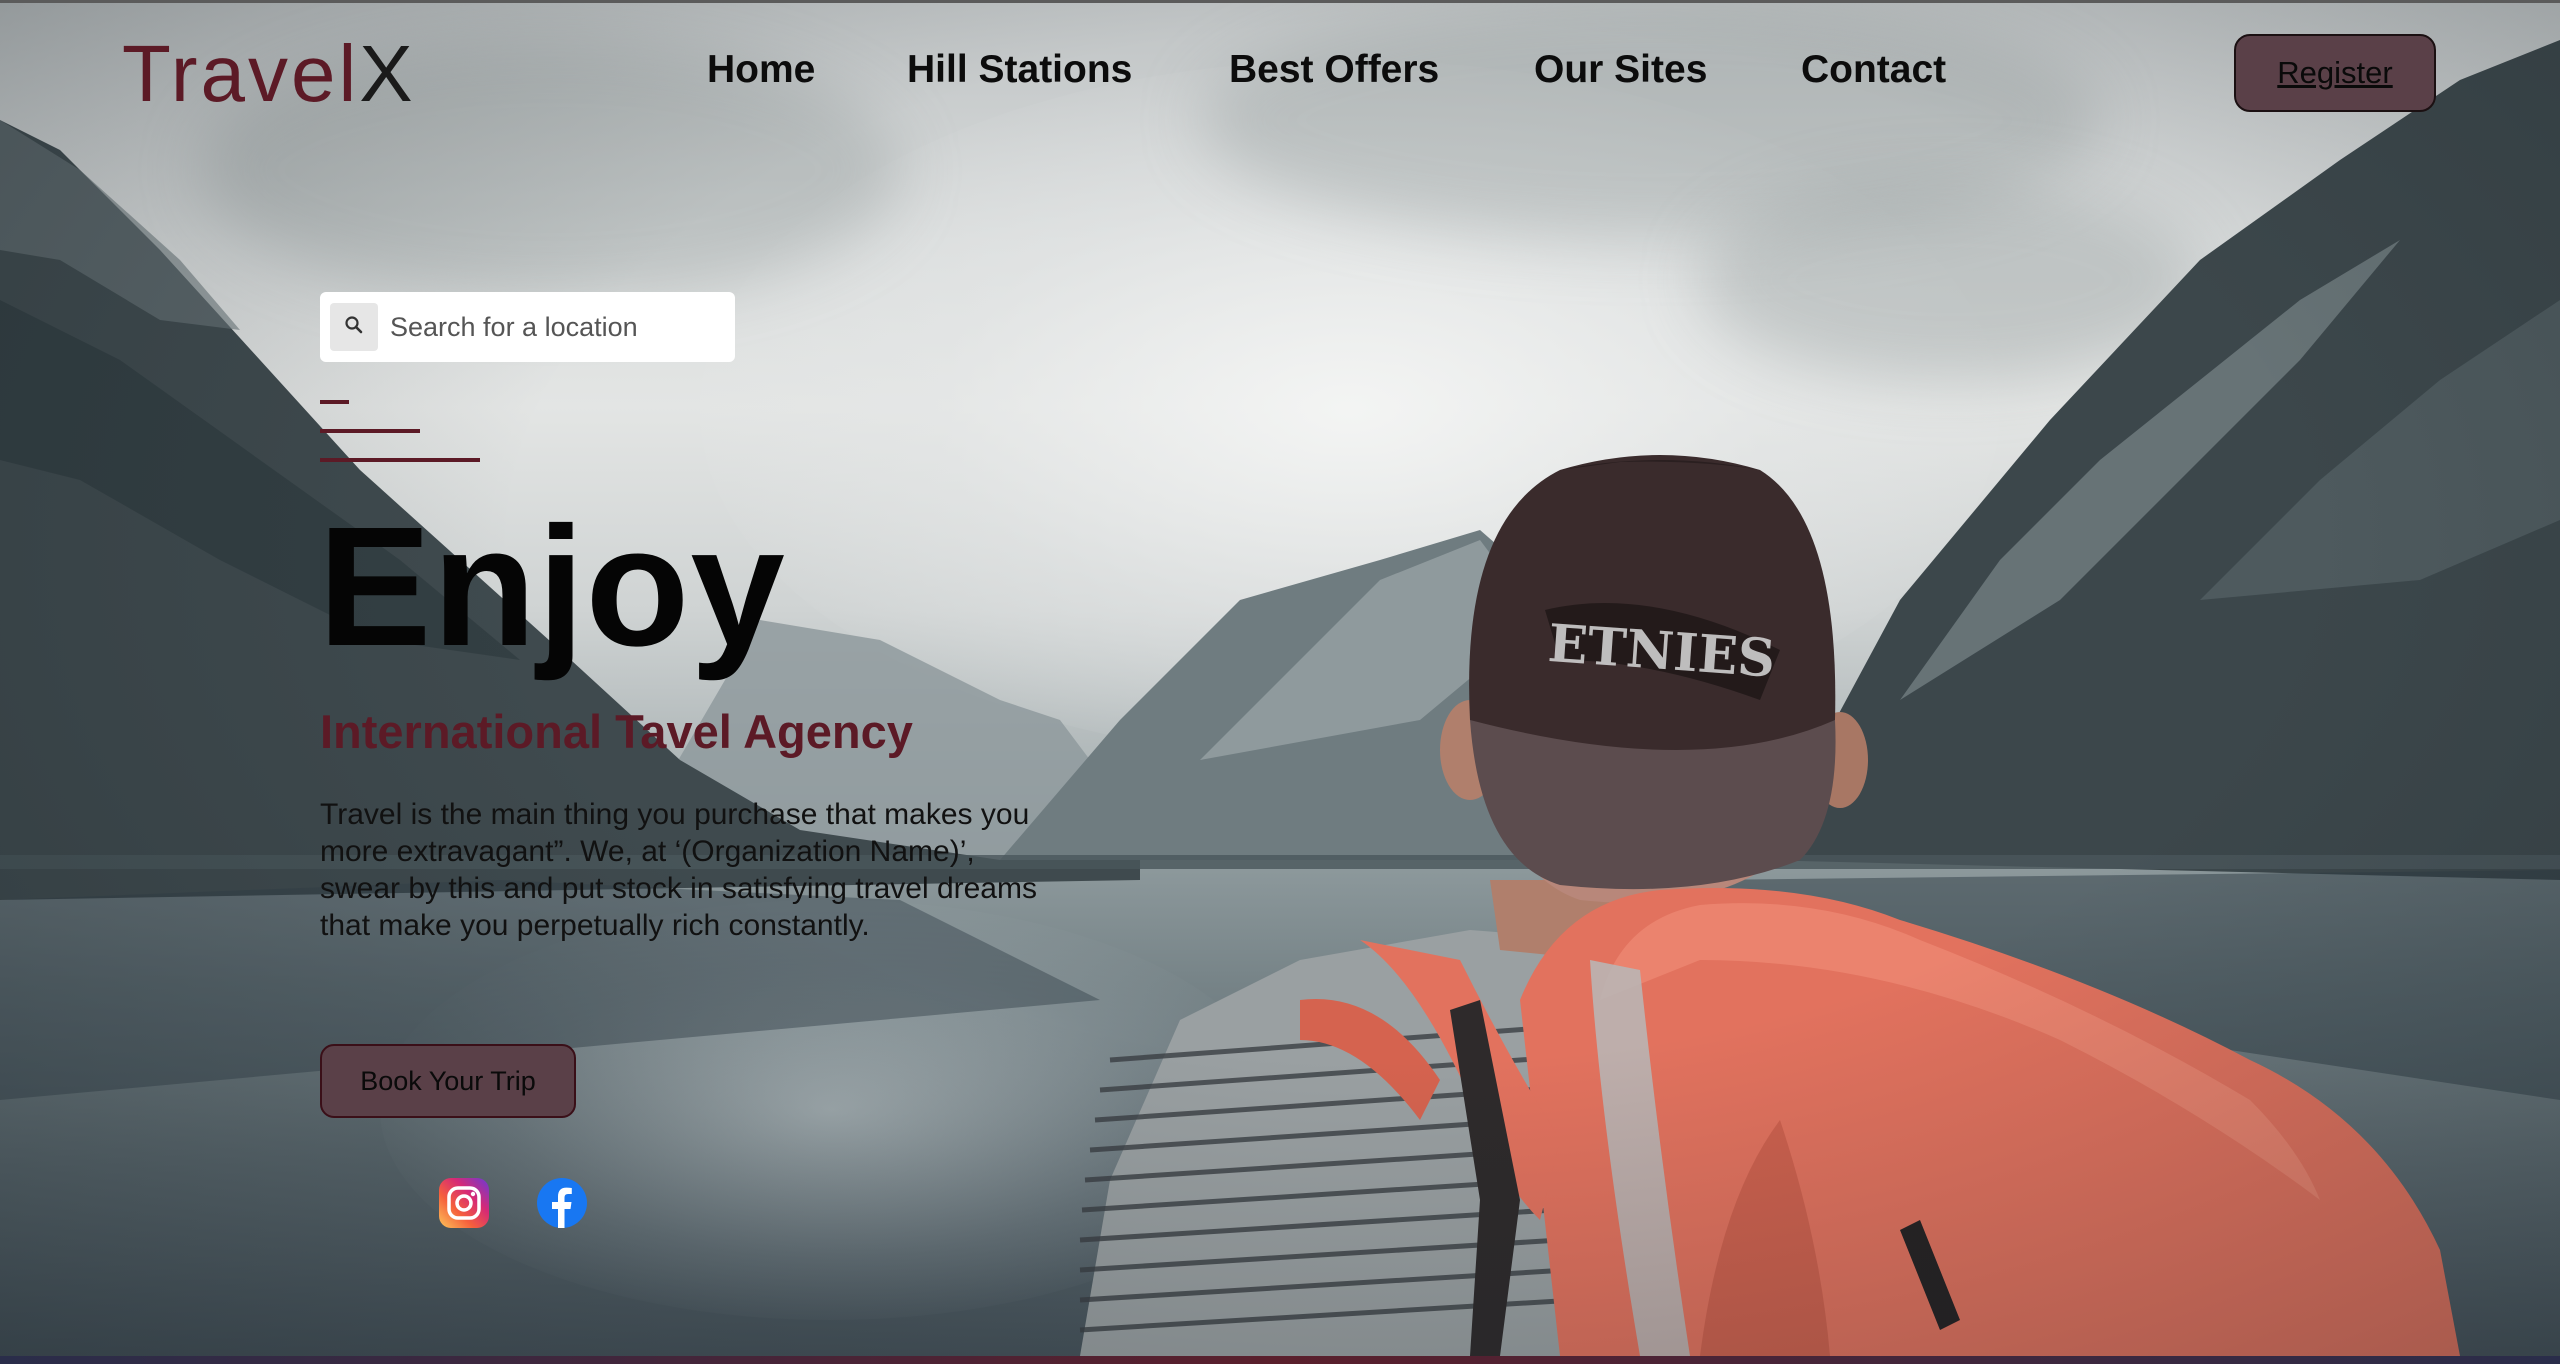 This screenshot has height=1364, width=2560. I want to click on decor-bar-medium, so click(370, 431).